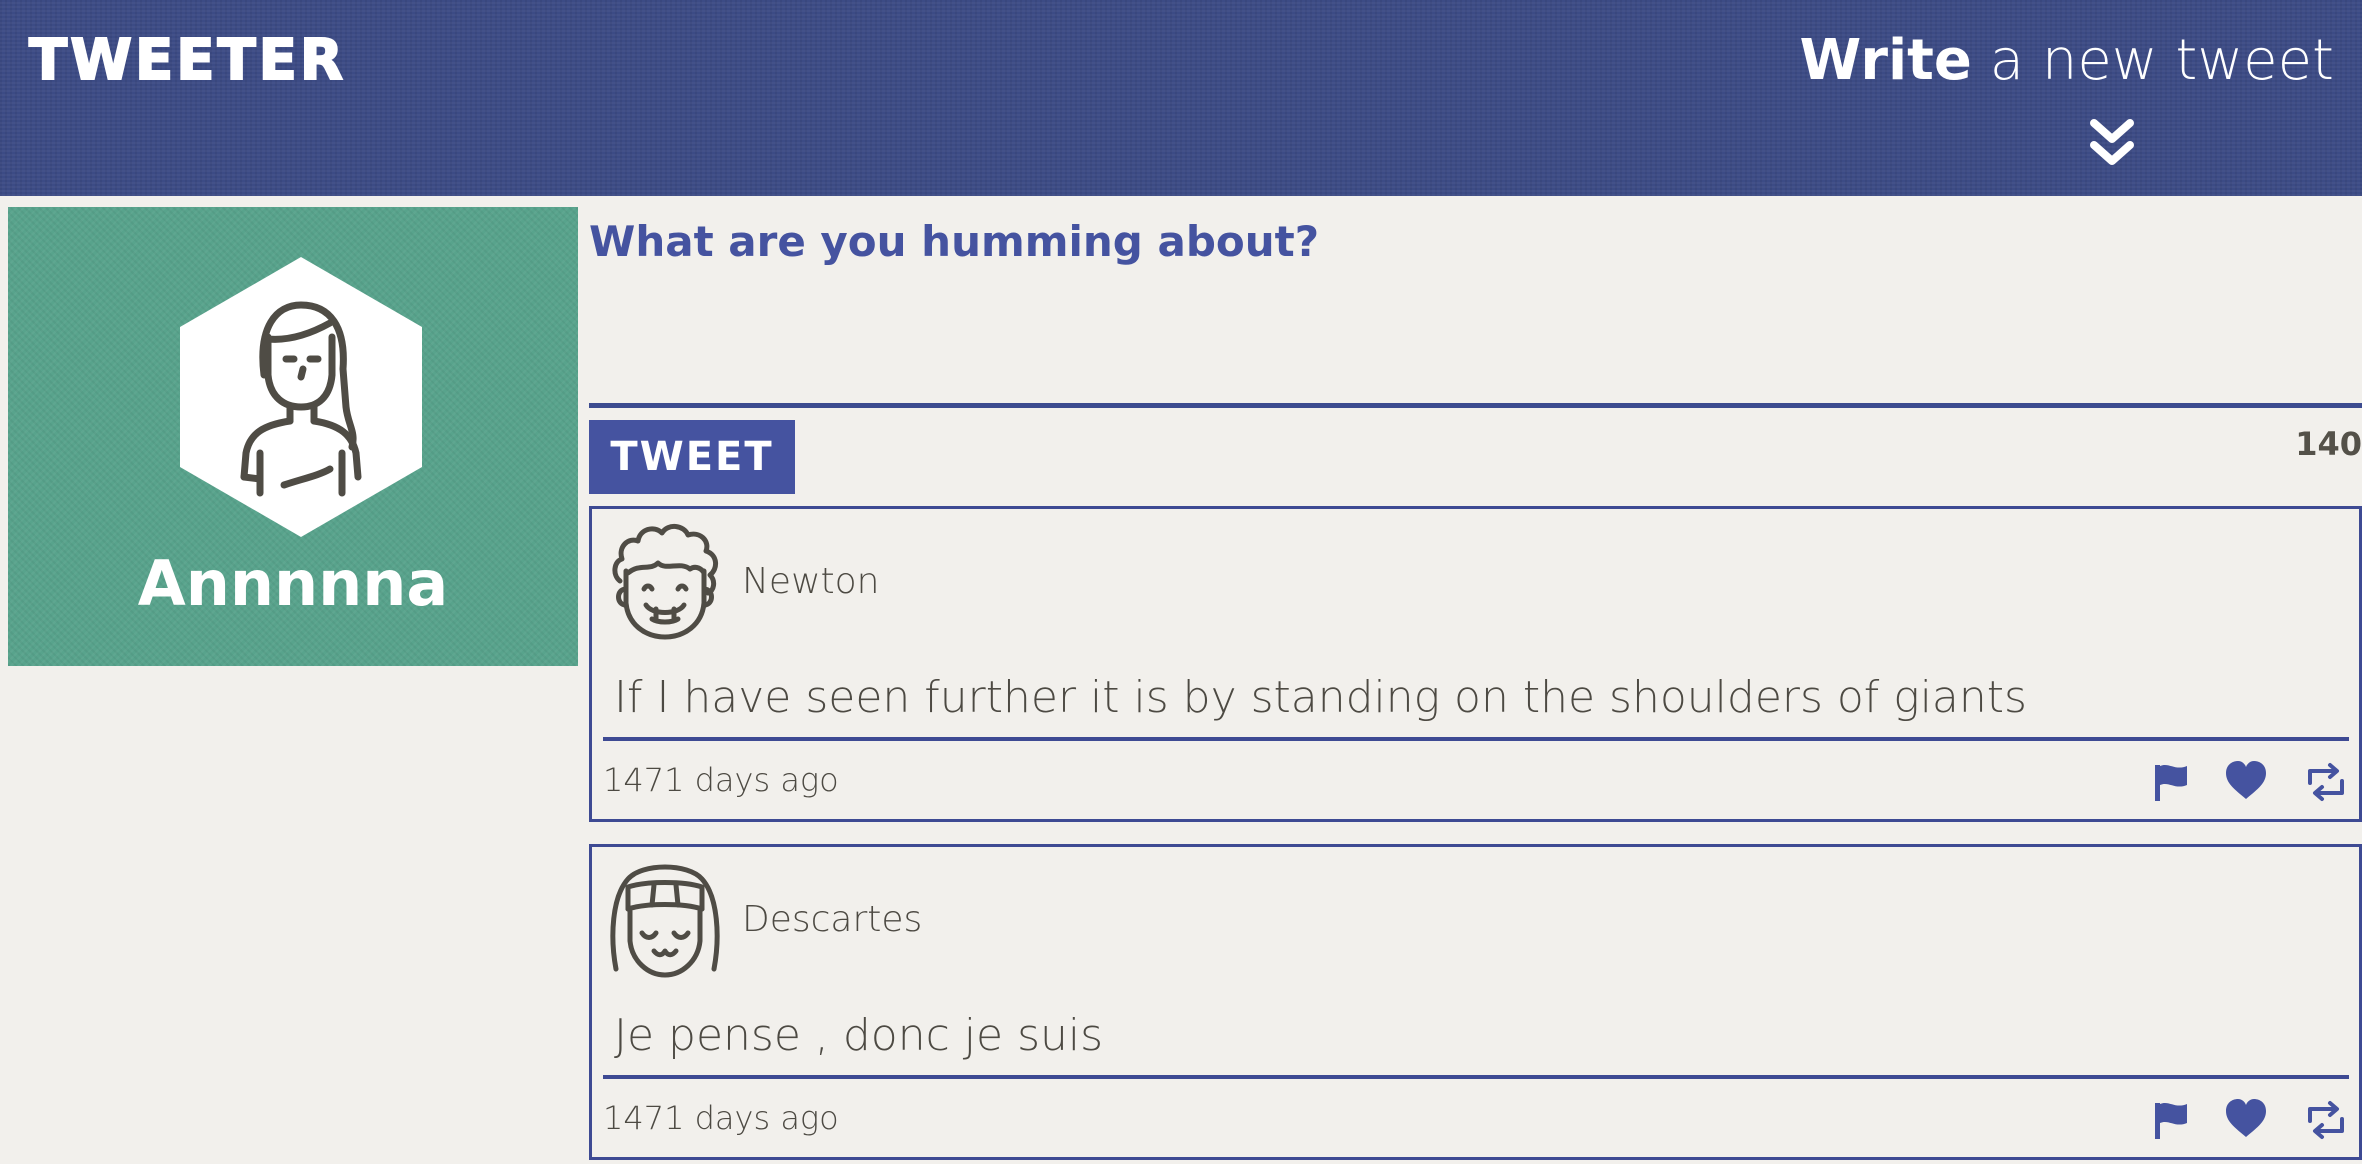 This screenshot has width=2362, height=1164. What do you see at coordinates (665, 921) in the screenshot?
I see `bob-hair-avatar-icon` at bounding box center [665, 921].